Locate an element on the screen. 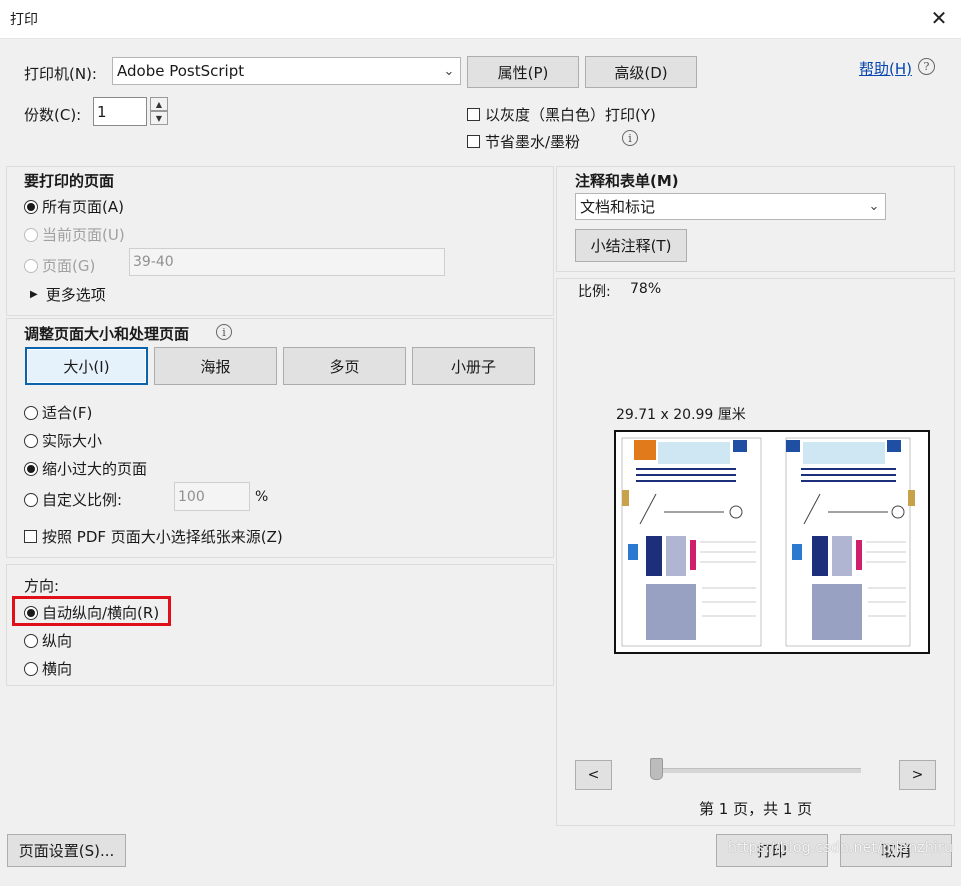 Image resolution: width=961 pixels, height=886 pixels. all-pages-radio is located at coordinates (31, 206).